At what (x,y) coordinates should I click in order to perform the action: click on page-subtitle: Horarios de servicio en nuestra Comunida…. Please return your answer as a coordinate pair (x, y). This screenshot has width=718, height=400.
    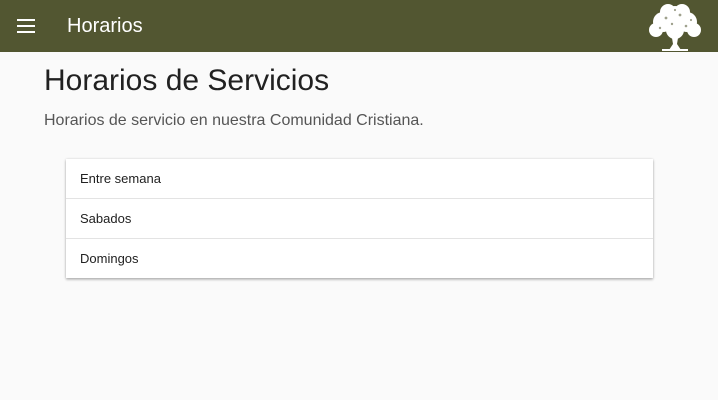
    Looking at the image, I should click on (234, 120).